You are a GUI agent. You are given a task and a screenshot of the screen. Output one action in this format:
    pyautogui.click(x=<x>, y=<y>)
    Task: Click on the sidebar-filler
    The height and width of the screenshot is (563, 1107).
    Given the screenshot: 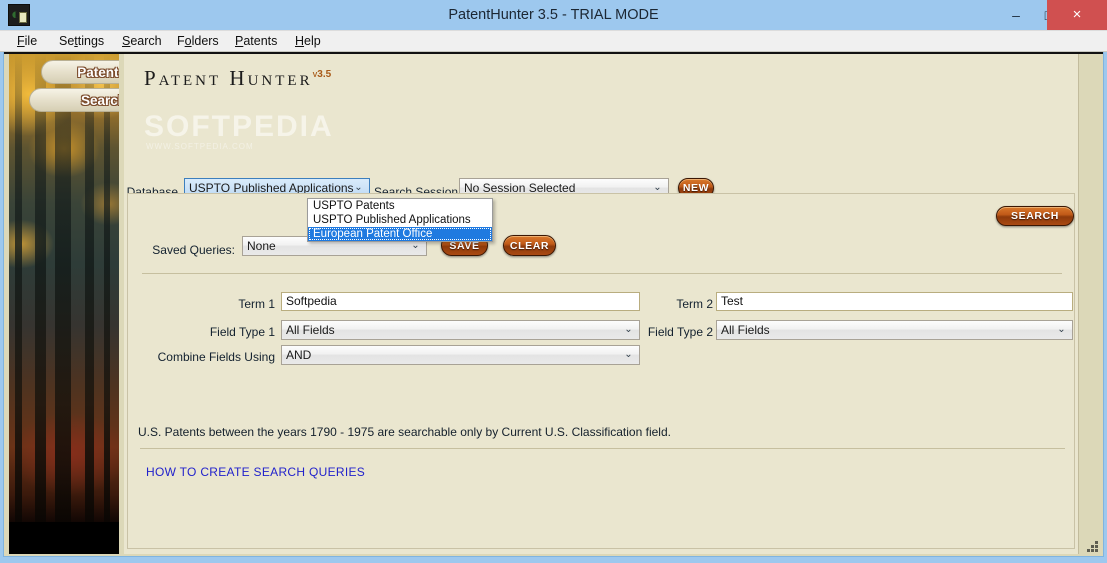 What is the action you would take?
    pyautogui.click(x=64, y=538)
    